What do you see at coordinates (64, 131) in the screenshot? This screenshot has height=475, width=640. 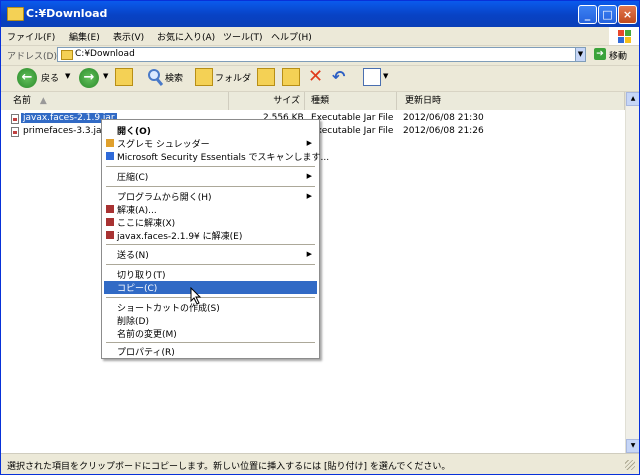 I see `file-name: primefaces-3.3.jar` at bounding box center [64, 131].